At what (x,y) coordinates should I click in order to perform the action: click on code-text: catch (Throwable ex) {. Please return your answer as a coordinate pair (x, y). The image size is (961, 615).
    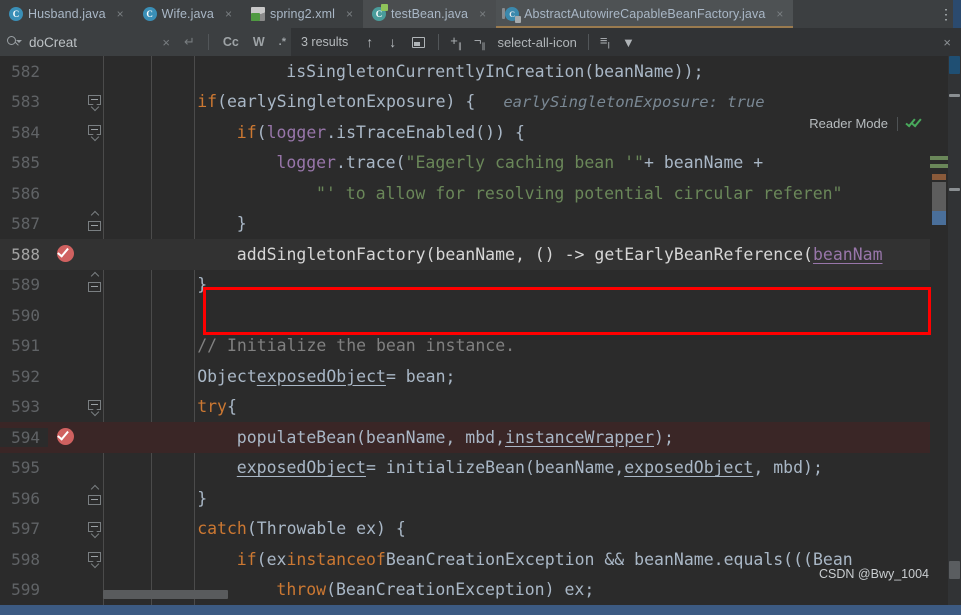
    Looking at the image, I should click on (538, 529).